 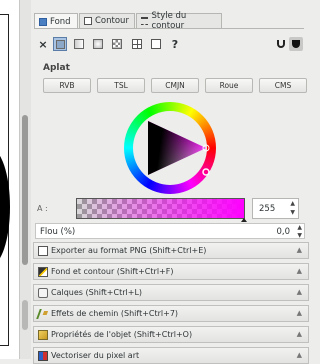 What do you see at coordinates (43, 21) in the screenshot?
I see `fill-icon` at bounding box center [43, 21].